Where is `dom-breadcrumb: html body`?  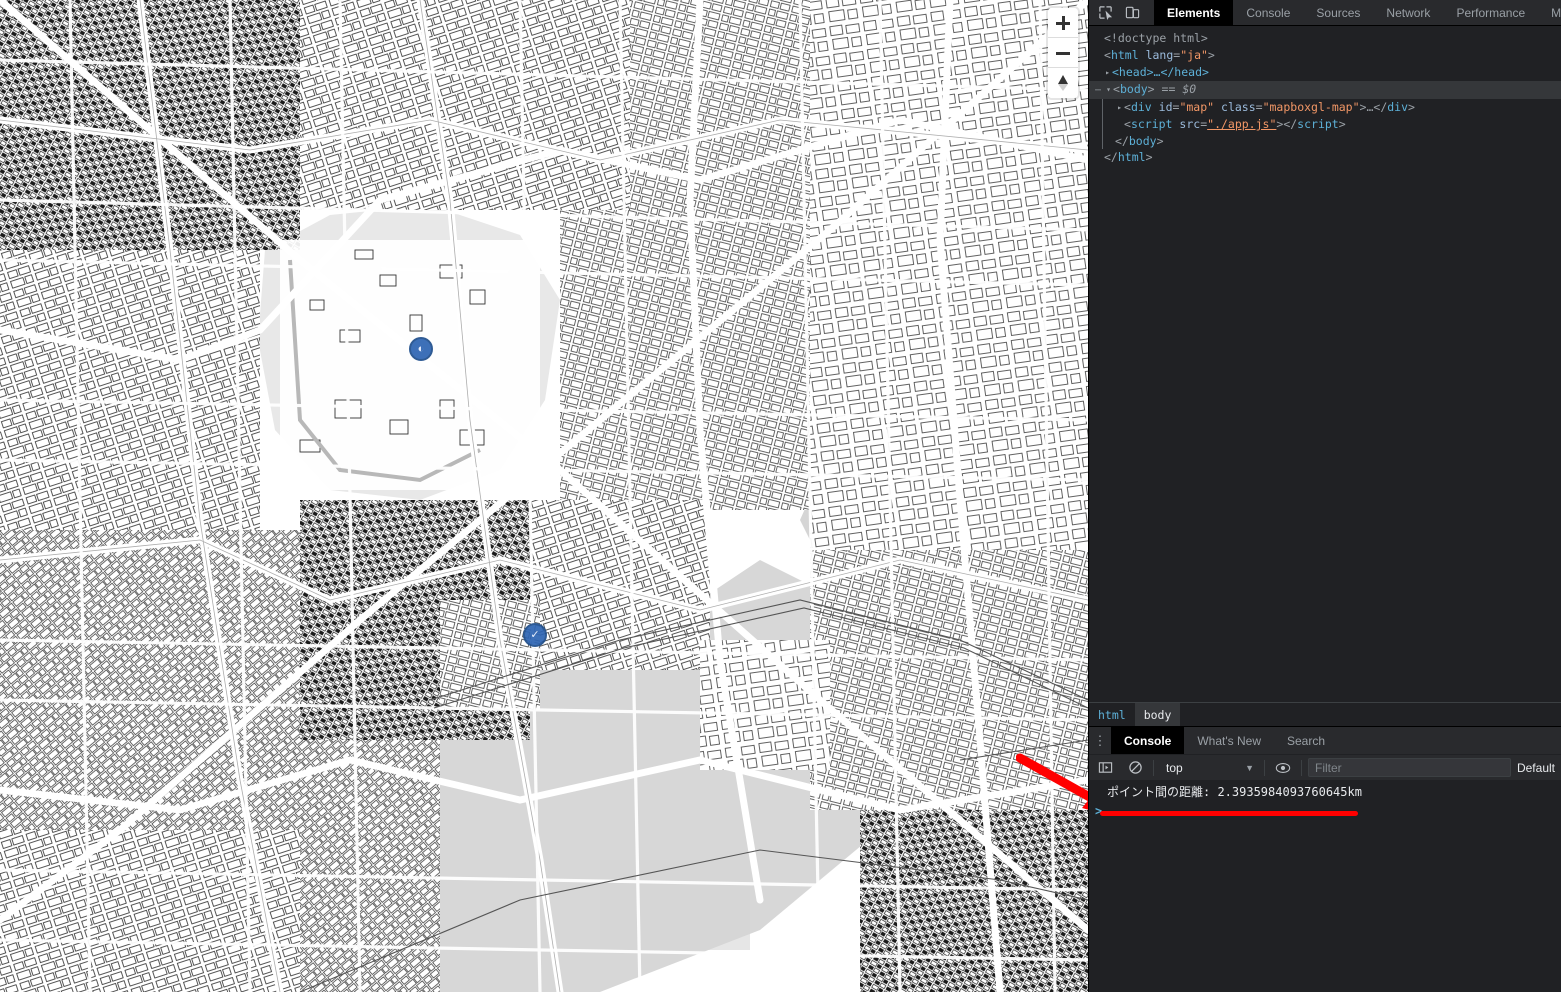 dom-breadcrumb: html body is located at coordinates (1325, 714).